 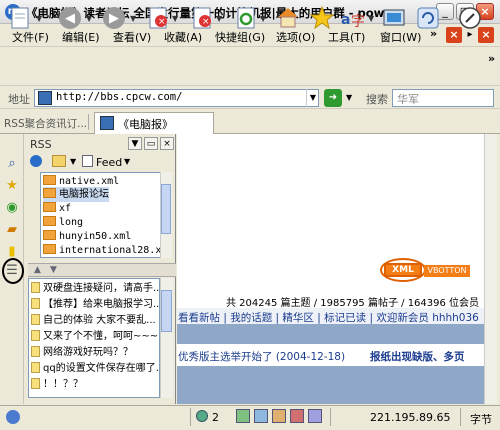 I want to click on rss-refresh-icon, so click(x=36, y=161).